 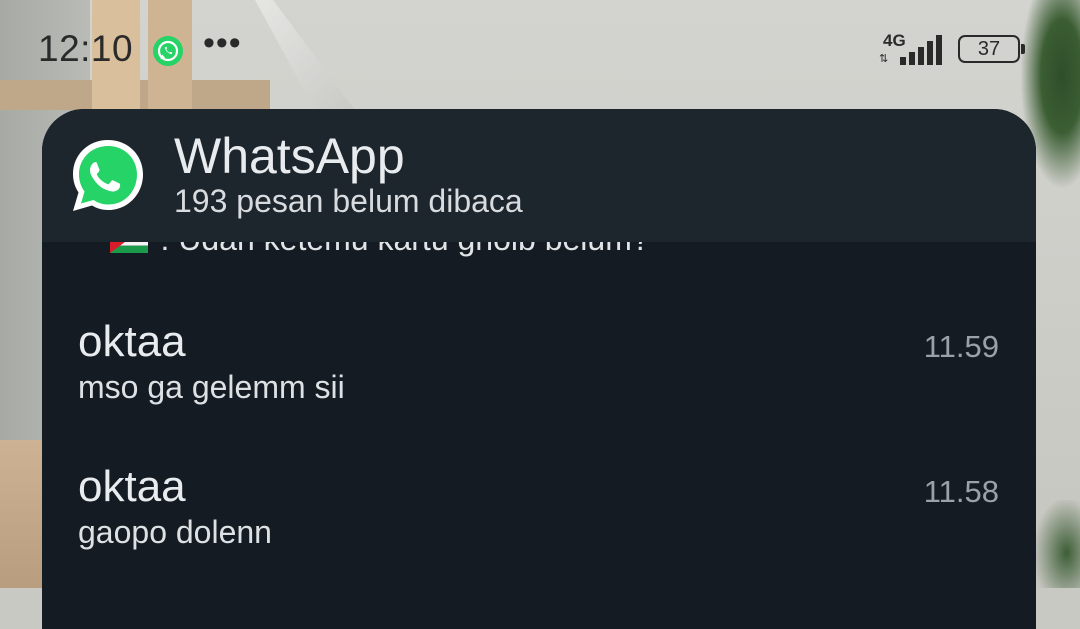 I want to click on app-name: WhatsApp, so click(x=289, y=156).